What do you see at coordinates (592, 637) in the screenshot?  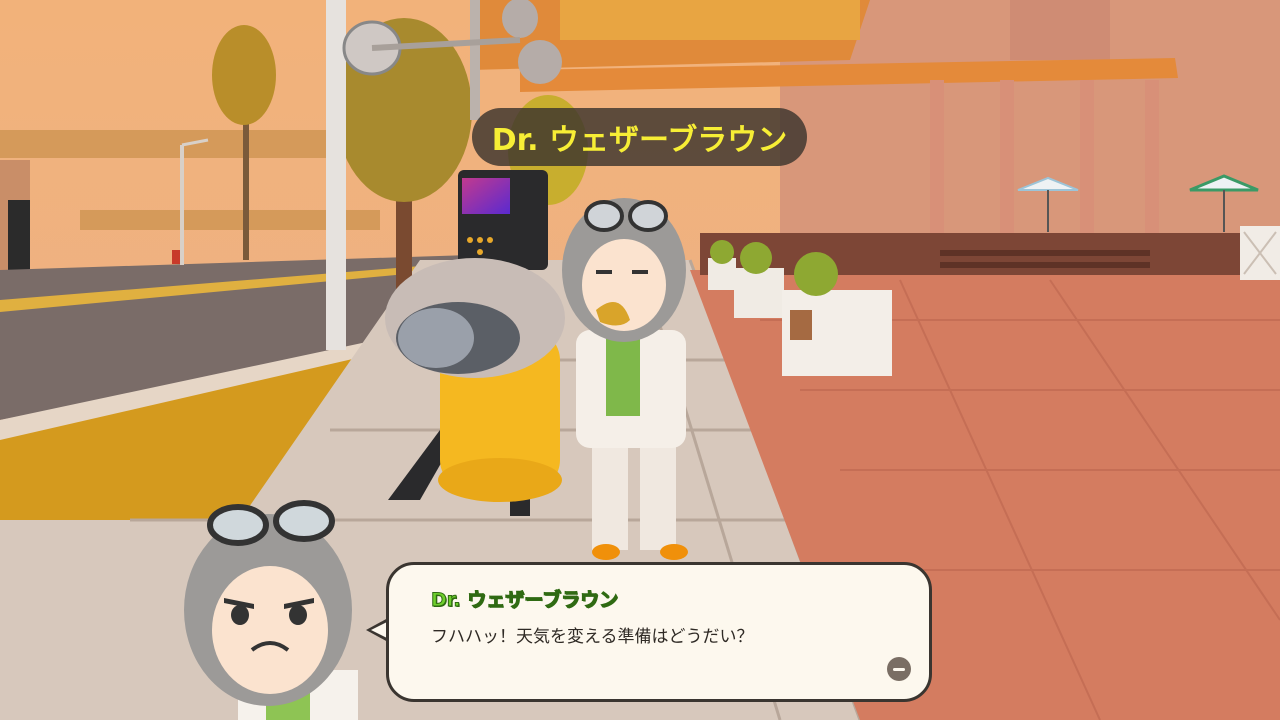 I see `dialog-message: フハハッ！天気を変える準備はどうだい？` at bounding box center [592, 637].